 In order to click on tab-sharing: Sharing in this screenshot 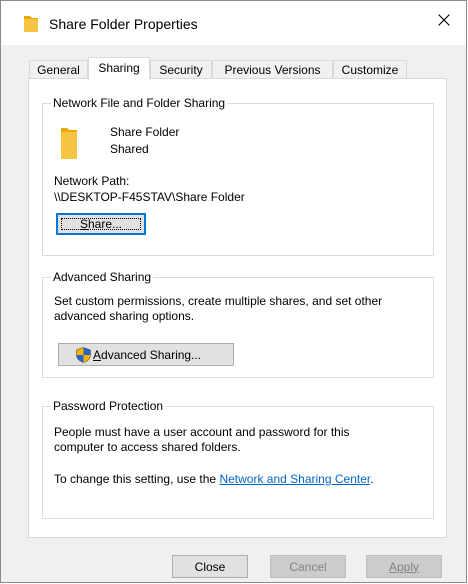, I will do `click(119, 68)`.